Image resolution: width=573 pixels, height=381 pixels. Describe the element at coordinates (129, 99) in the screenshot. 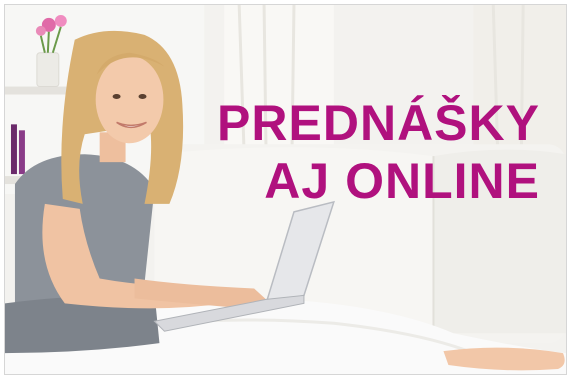

I see `face` at that location.